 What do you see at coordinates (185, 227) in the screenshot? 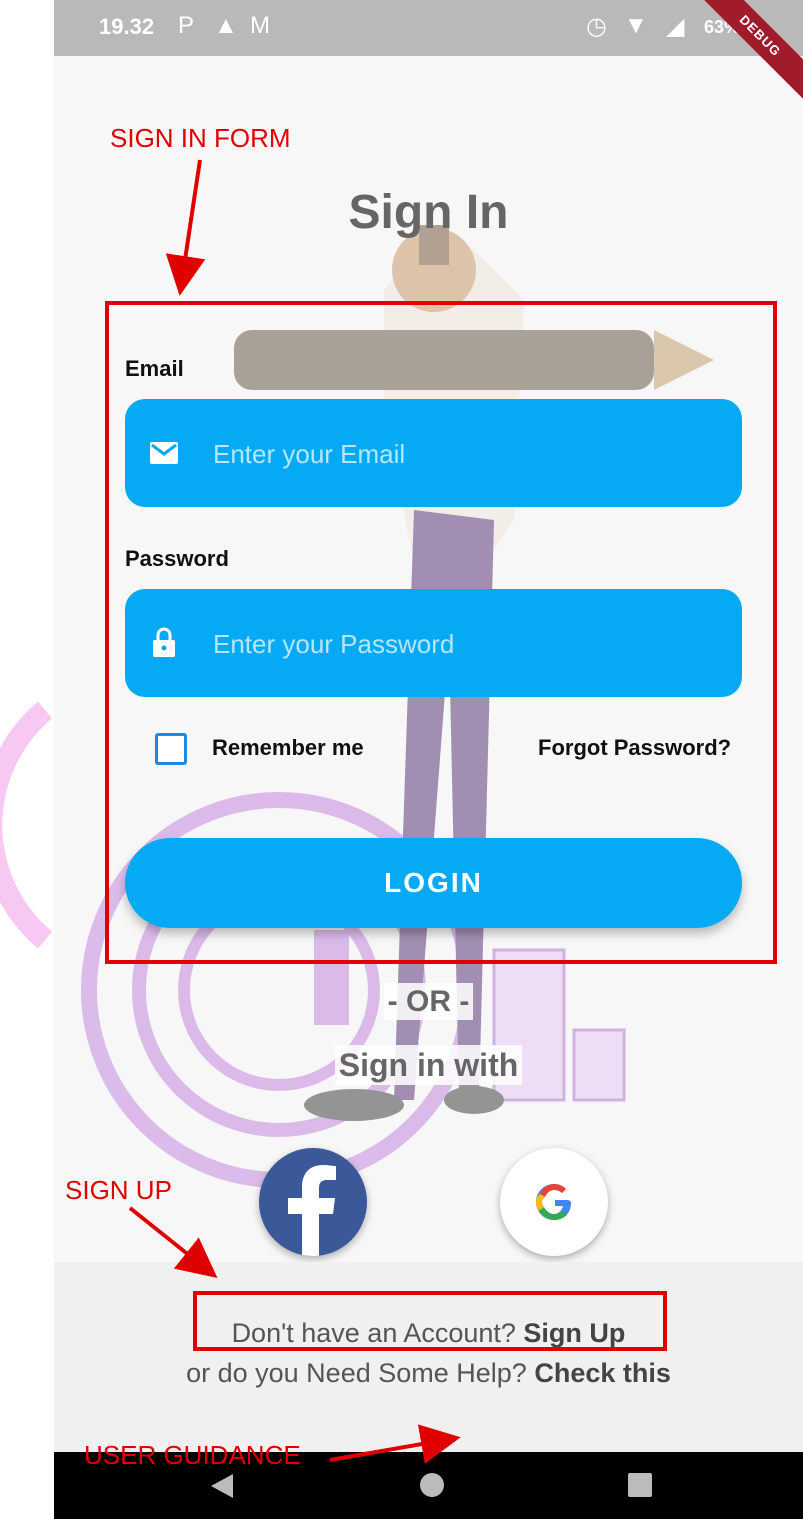
I see `sign-in-form-arrow` at bounding box center [185, 227].